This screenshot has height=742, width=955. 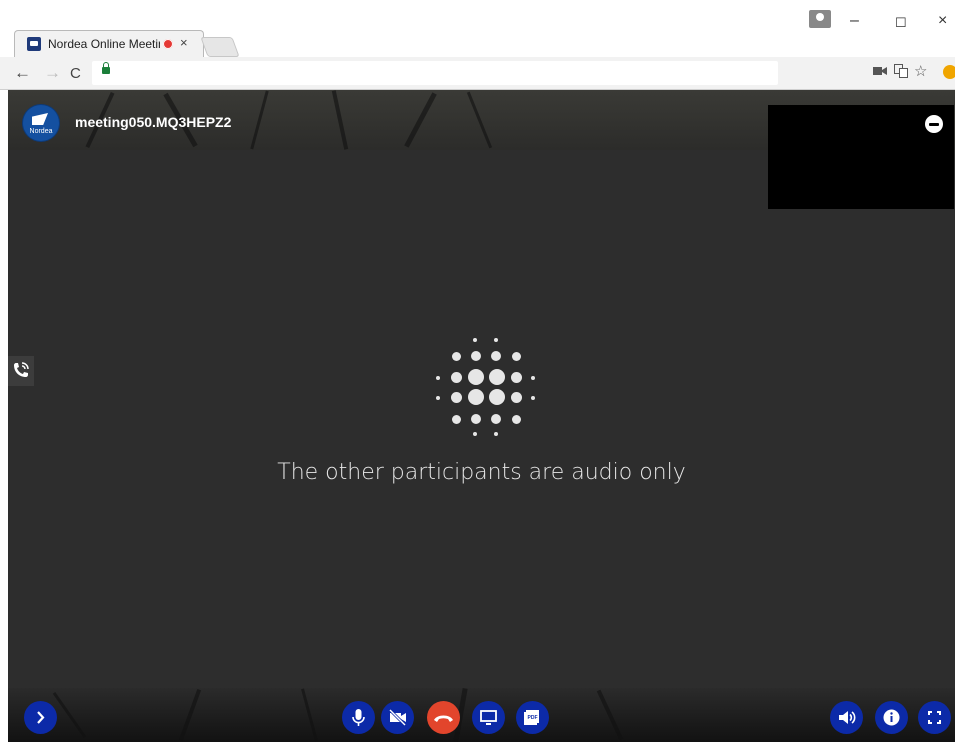 I want to click on nordea-logo: Nordea, so click(x=41, y=123).